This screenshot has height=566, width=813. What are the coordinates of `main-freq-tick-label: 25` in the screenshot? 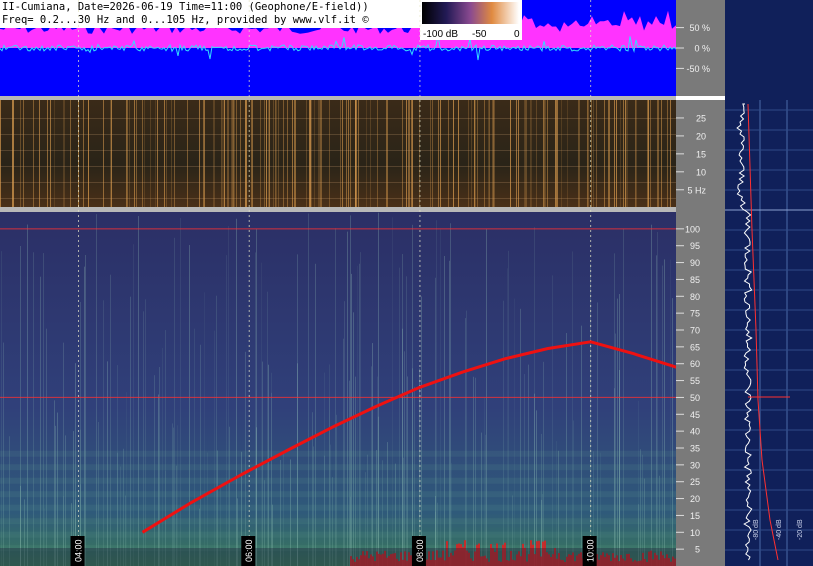 It's located at (695, 482).